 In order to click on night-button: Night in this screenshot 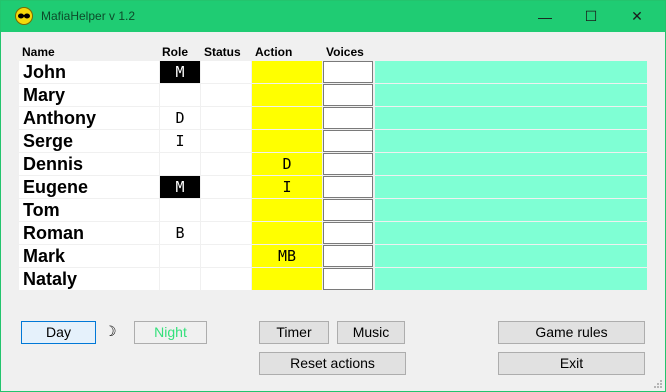, I will do `click(170, 332)`.